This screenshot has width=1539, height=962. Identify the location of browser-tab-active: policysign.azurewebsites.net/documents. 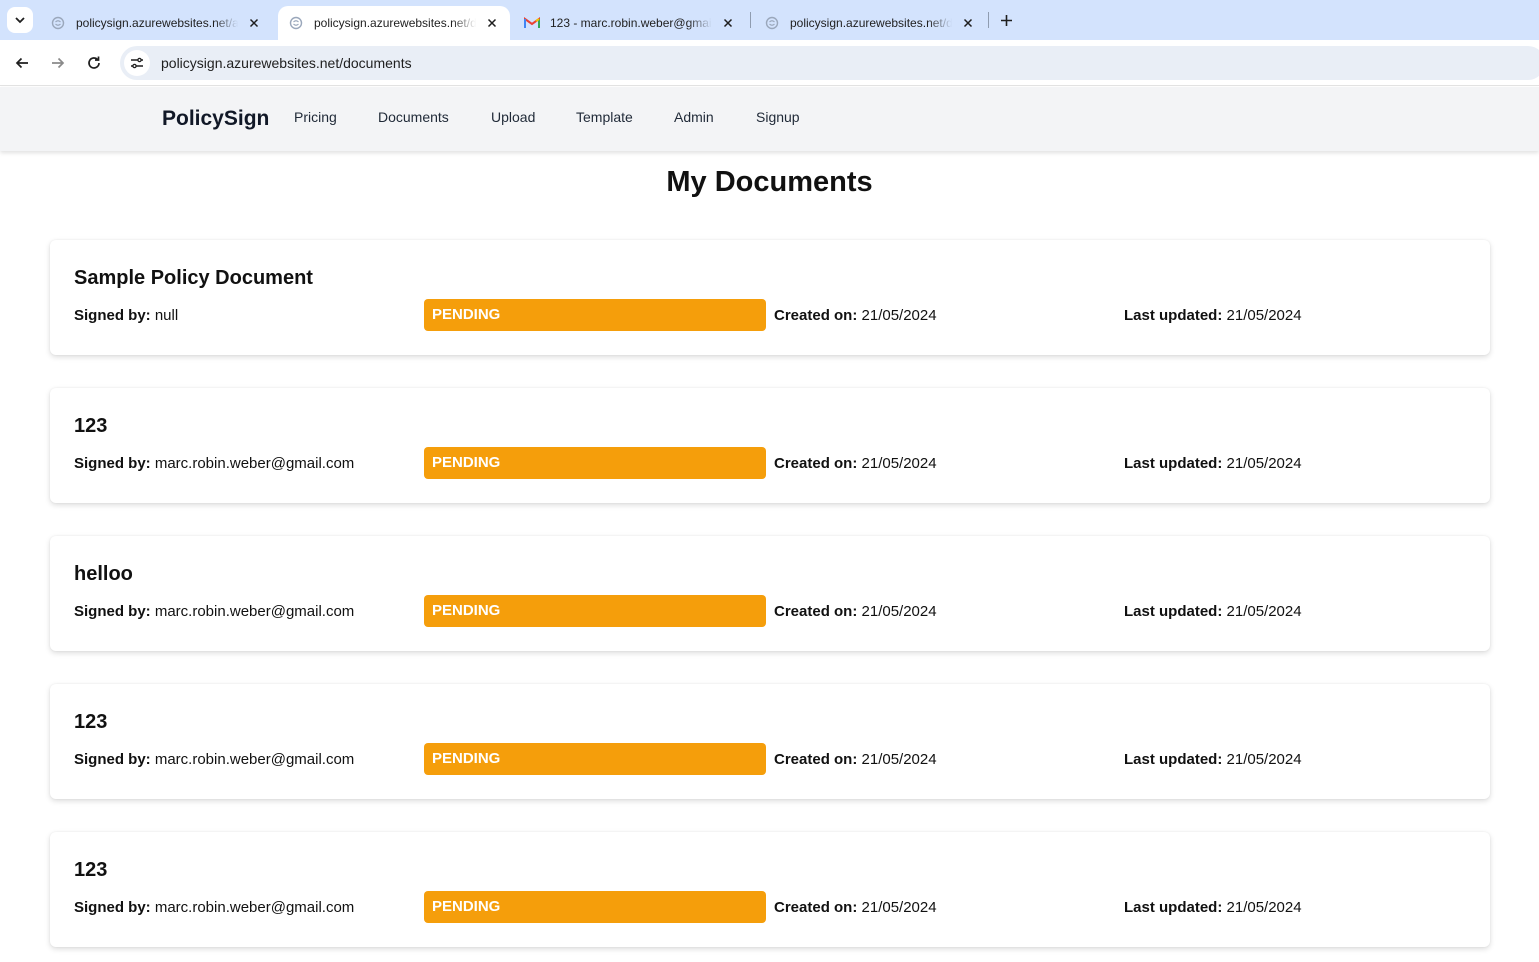
(394, 23).